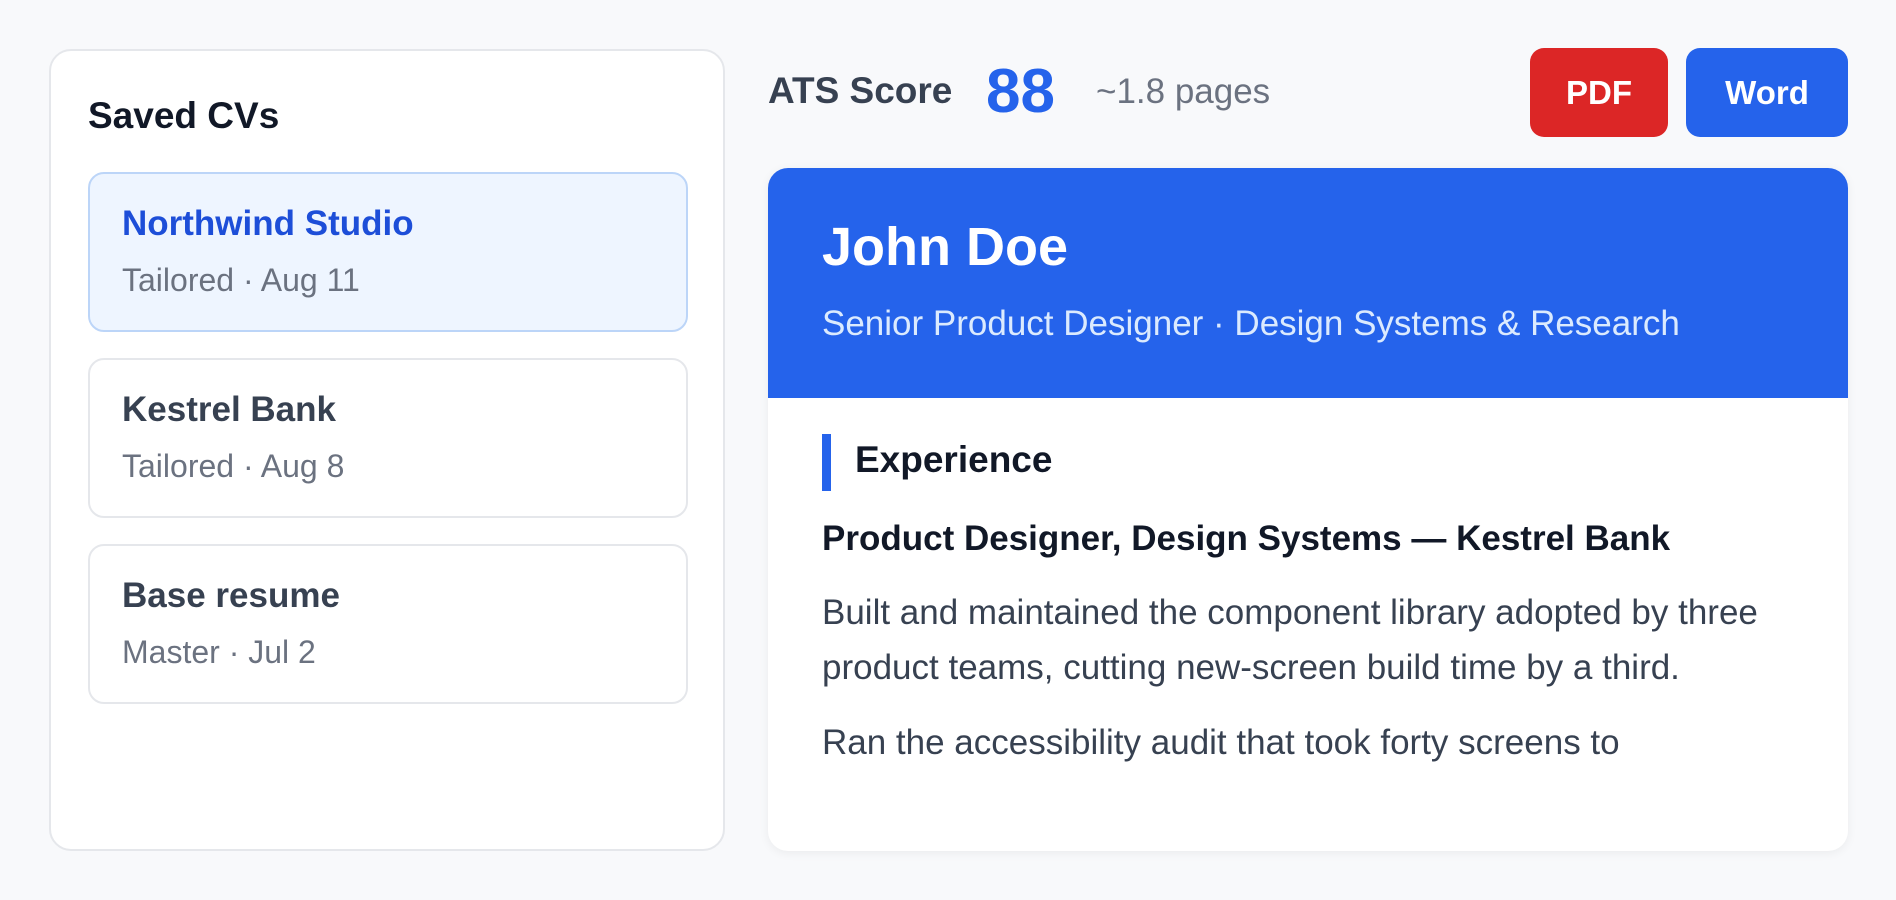  I want to click on export-word-button: Word, so click(1767, 92).